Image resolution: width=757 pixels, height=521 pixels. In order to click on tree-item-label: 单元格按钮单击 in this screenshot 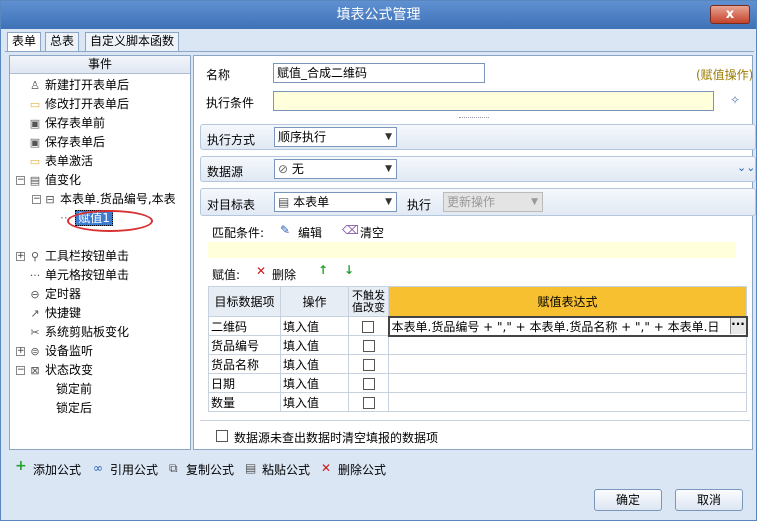, I will do `click(87, 275)`.